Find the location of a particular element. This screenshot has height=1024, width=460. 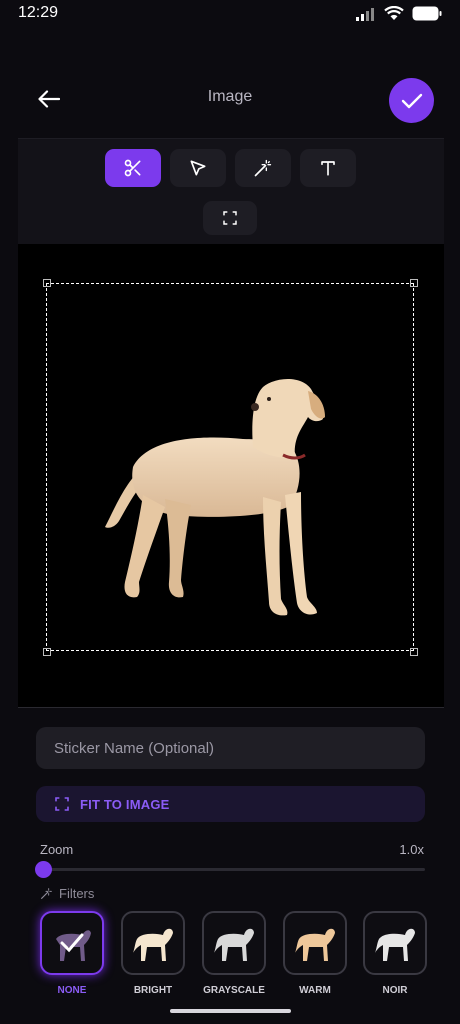

divider is located at coordinates (231, 707).